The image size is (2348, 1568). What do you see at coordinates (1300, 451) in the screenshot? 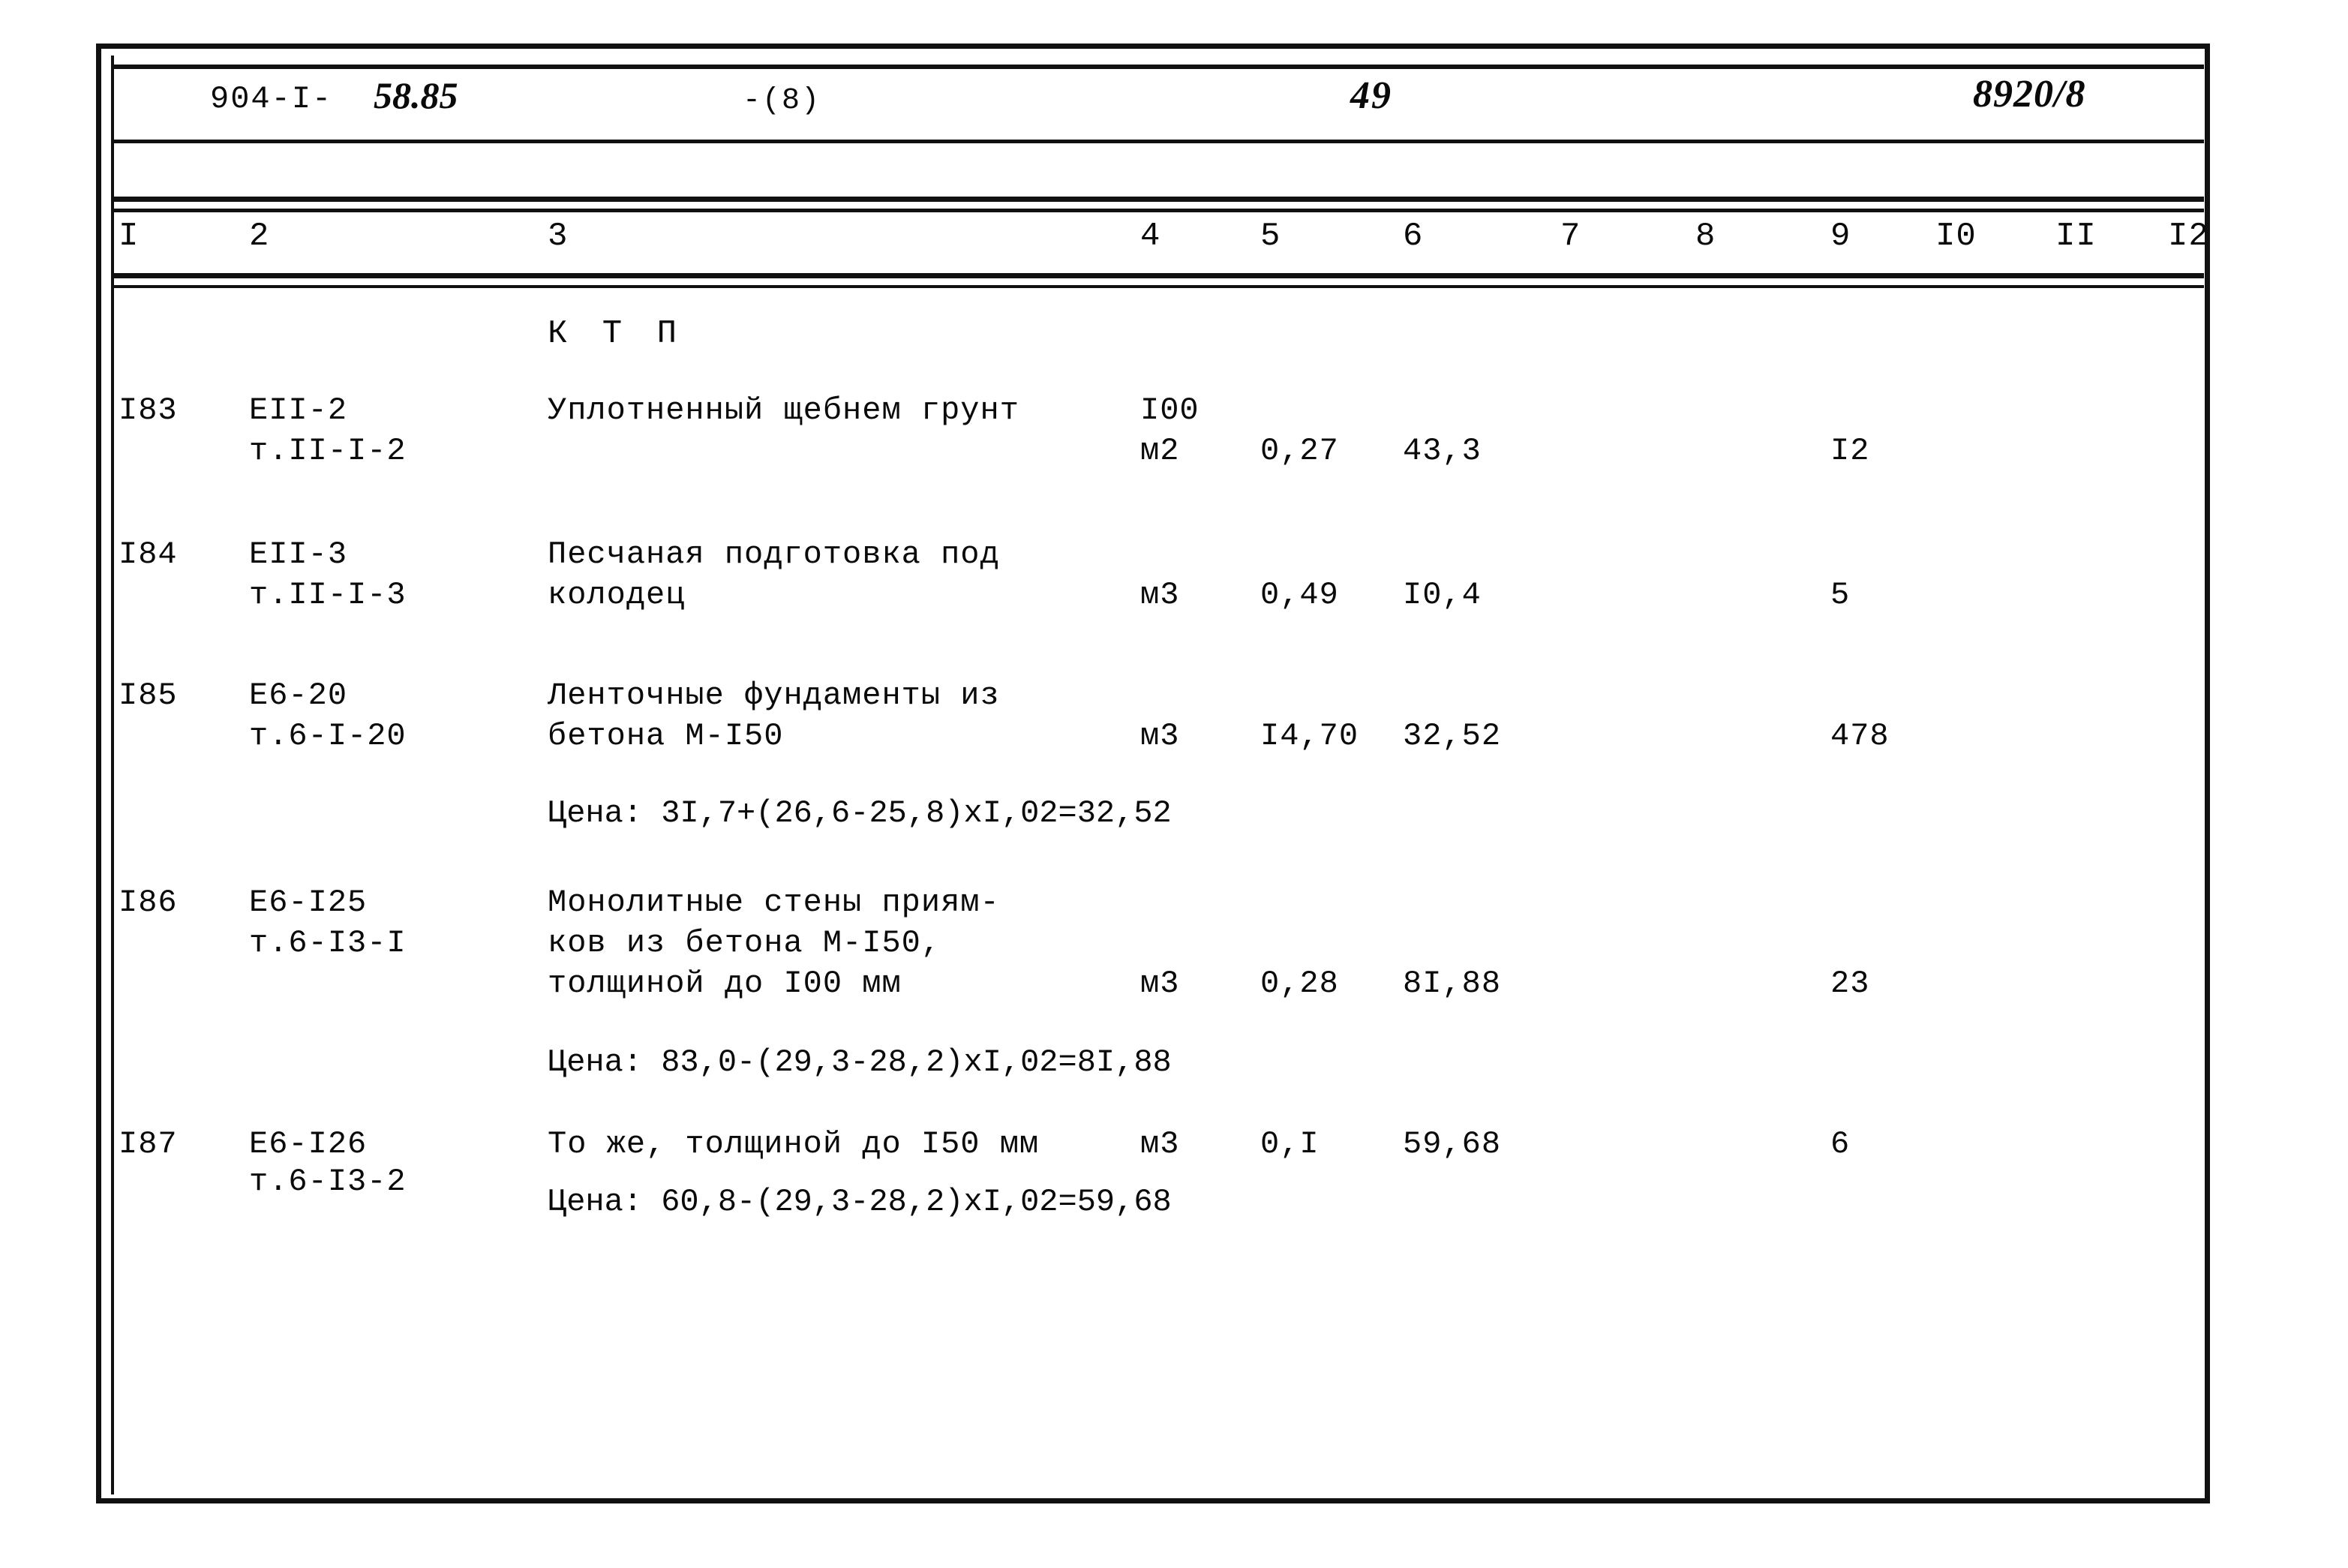
I see `row-col5: 0,27` at bounding box center [1300, 451].